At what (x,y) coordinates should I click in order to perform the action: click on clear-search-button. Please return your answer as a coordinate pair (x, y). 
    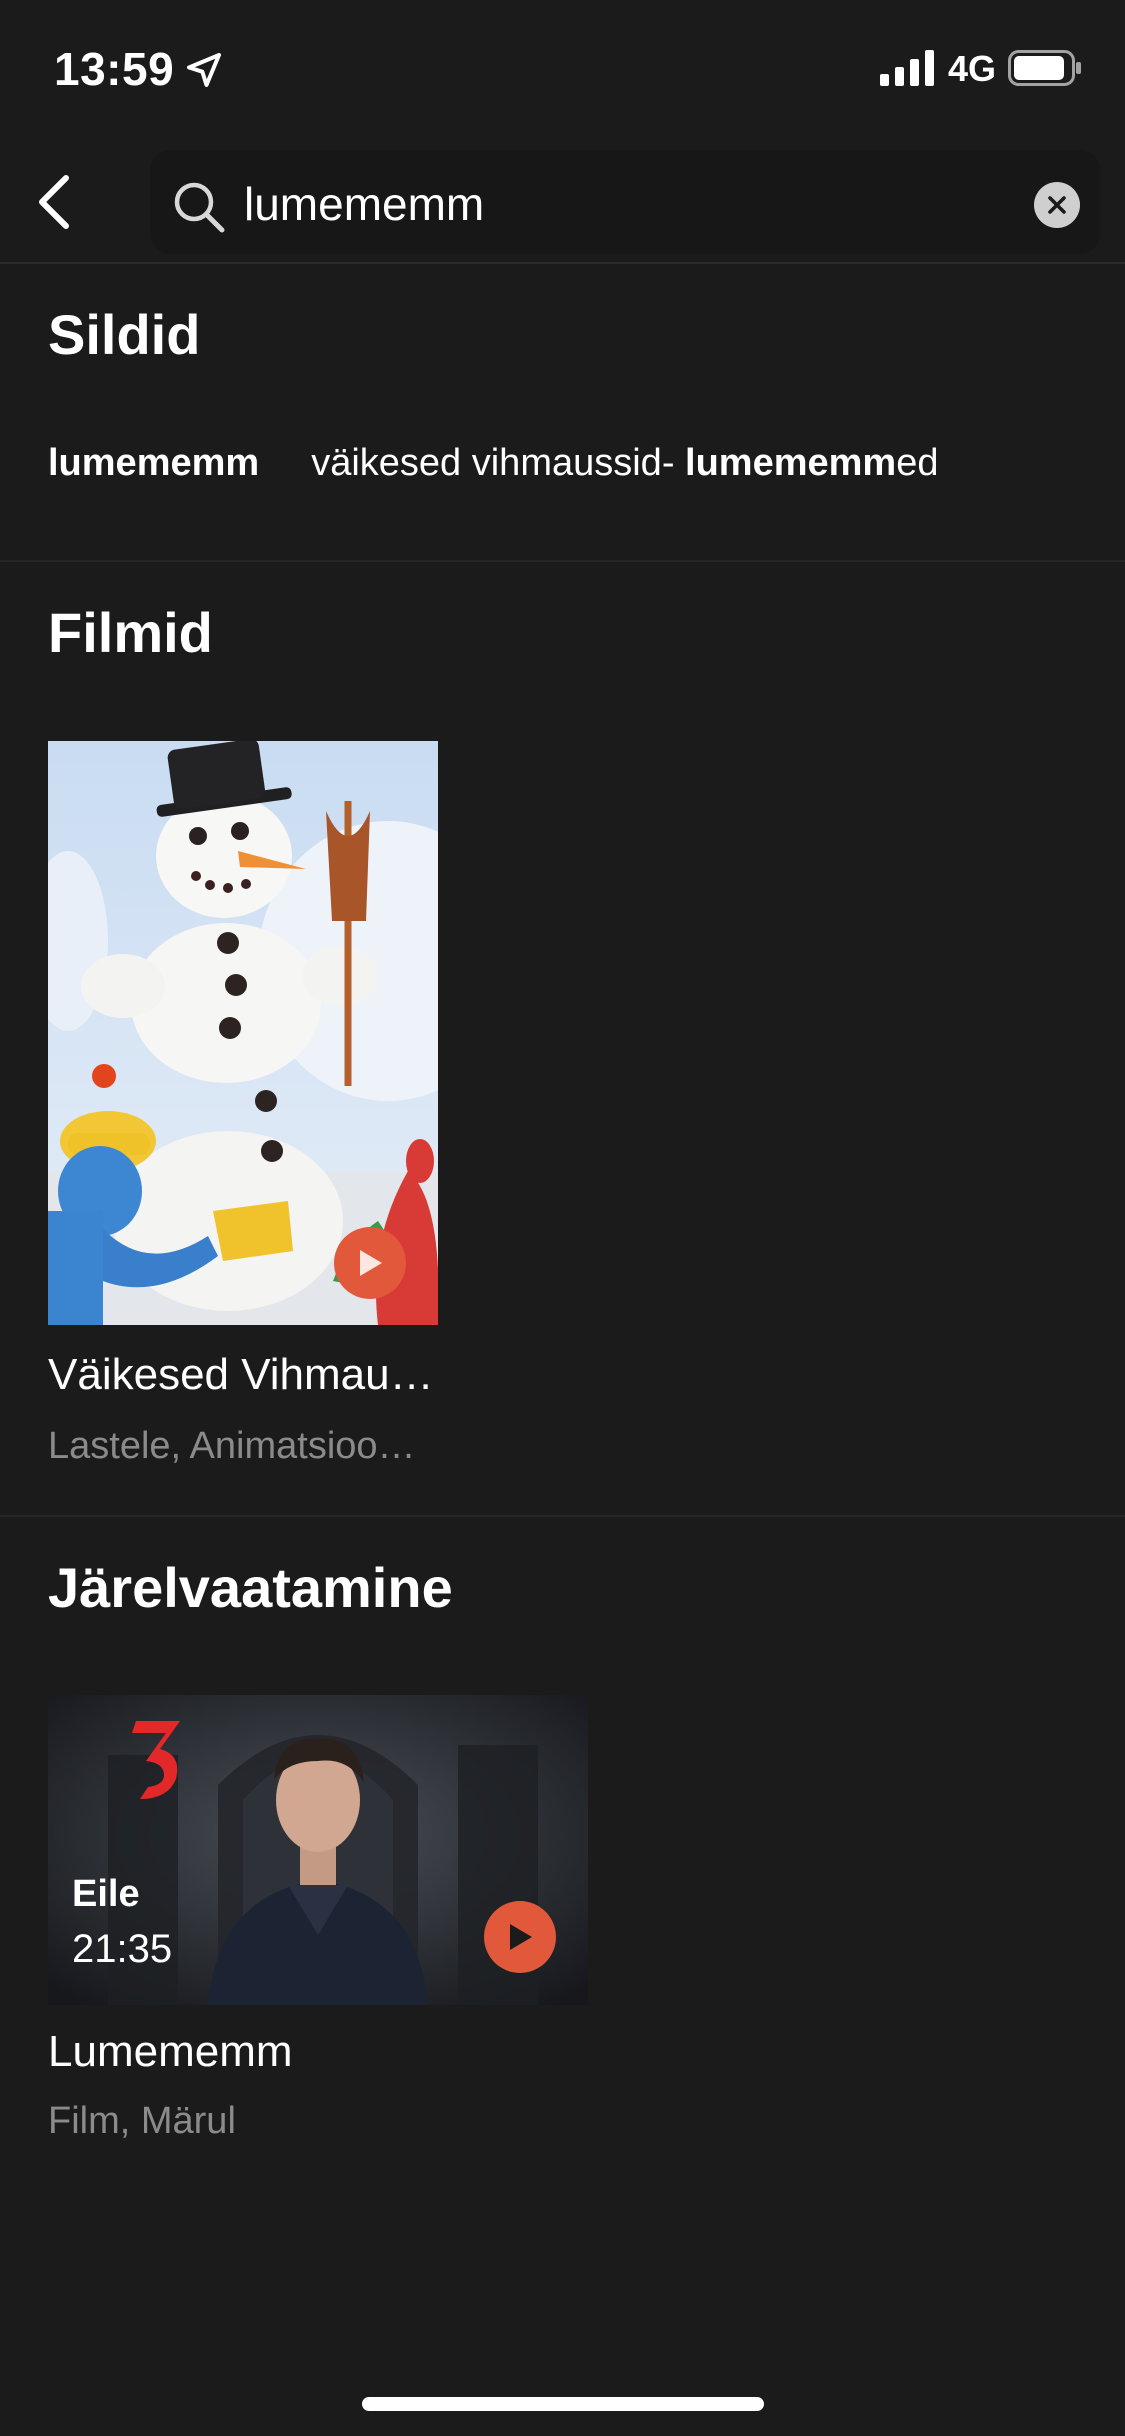
    Looking at the image, I should click on (1057, 205).